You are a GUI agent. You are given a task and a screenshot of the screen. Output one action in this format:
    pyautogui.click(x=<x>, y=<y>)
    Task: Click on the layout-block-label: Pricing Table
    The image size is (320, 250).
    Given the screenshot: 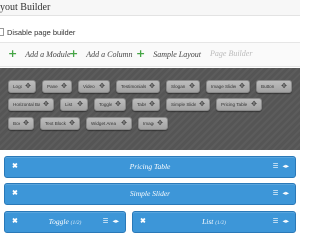 What is the action you would take?
    pyautogui.click(x=150, y=166)
    